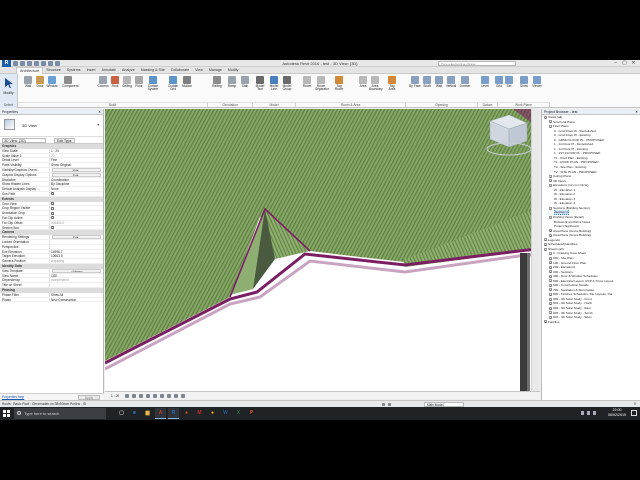  I want to click on ribbon-tool-railing: Railing, so click(217, 86).